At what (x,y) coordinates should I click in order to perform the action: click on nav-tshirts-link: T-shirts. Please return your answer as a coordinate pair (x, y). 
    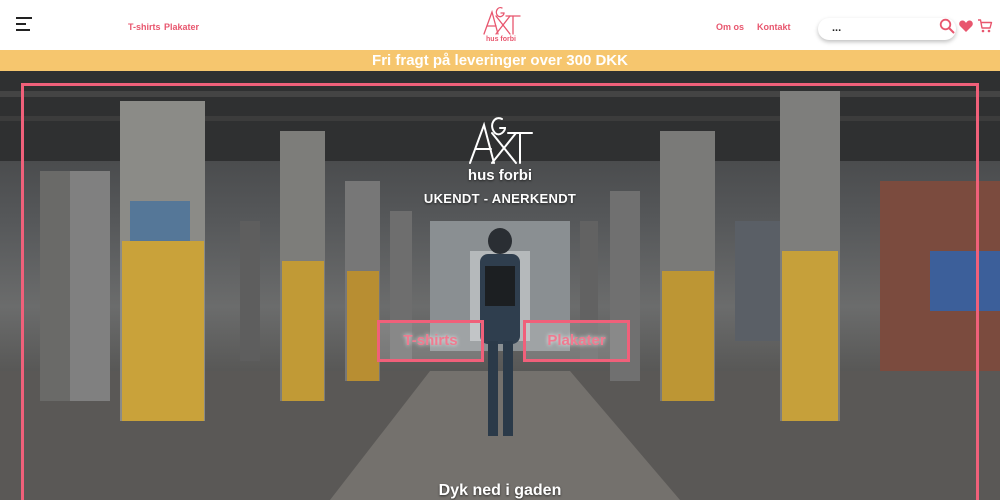
    Looking at the image, I should click on (144, 27).